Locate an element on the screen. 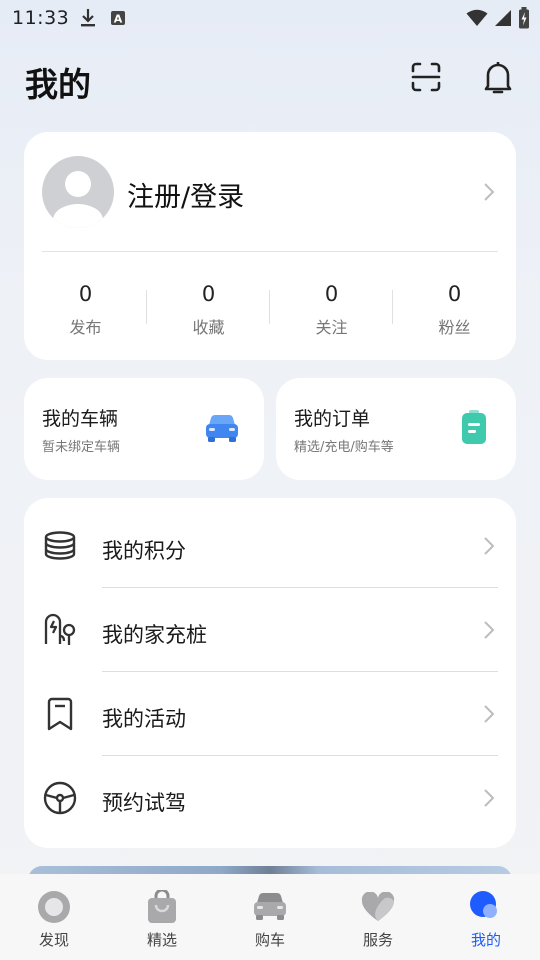  tab-label: 购车 is located at coordinates (269, 940).